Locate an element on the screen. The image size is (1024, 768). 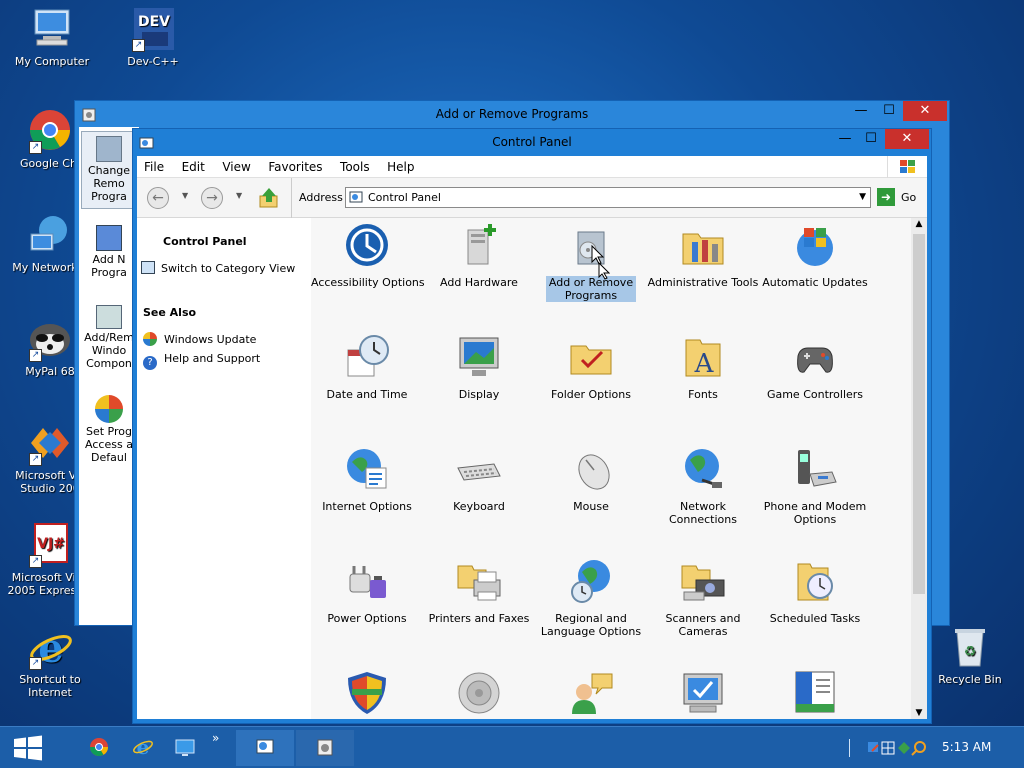
svg-text: e is located at coordinates (143, 747).